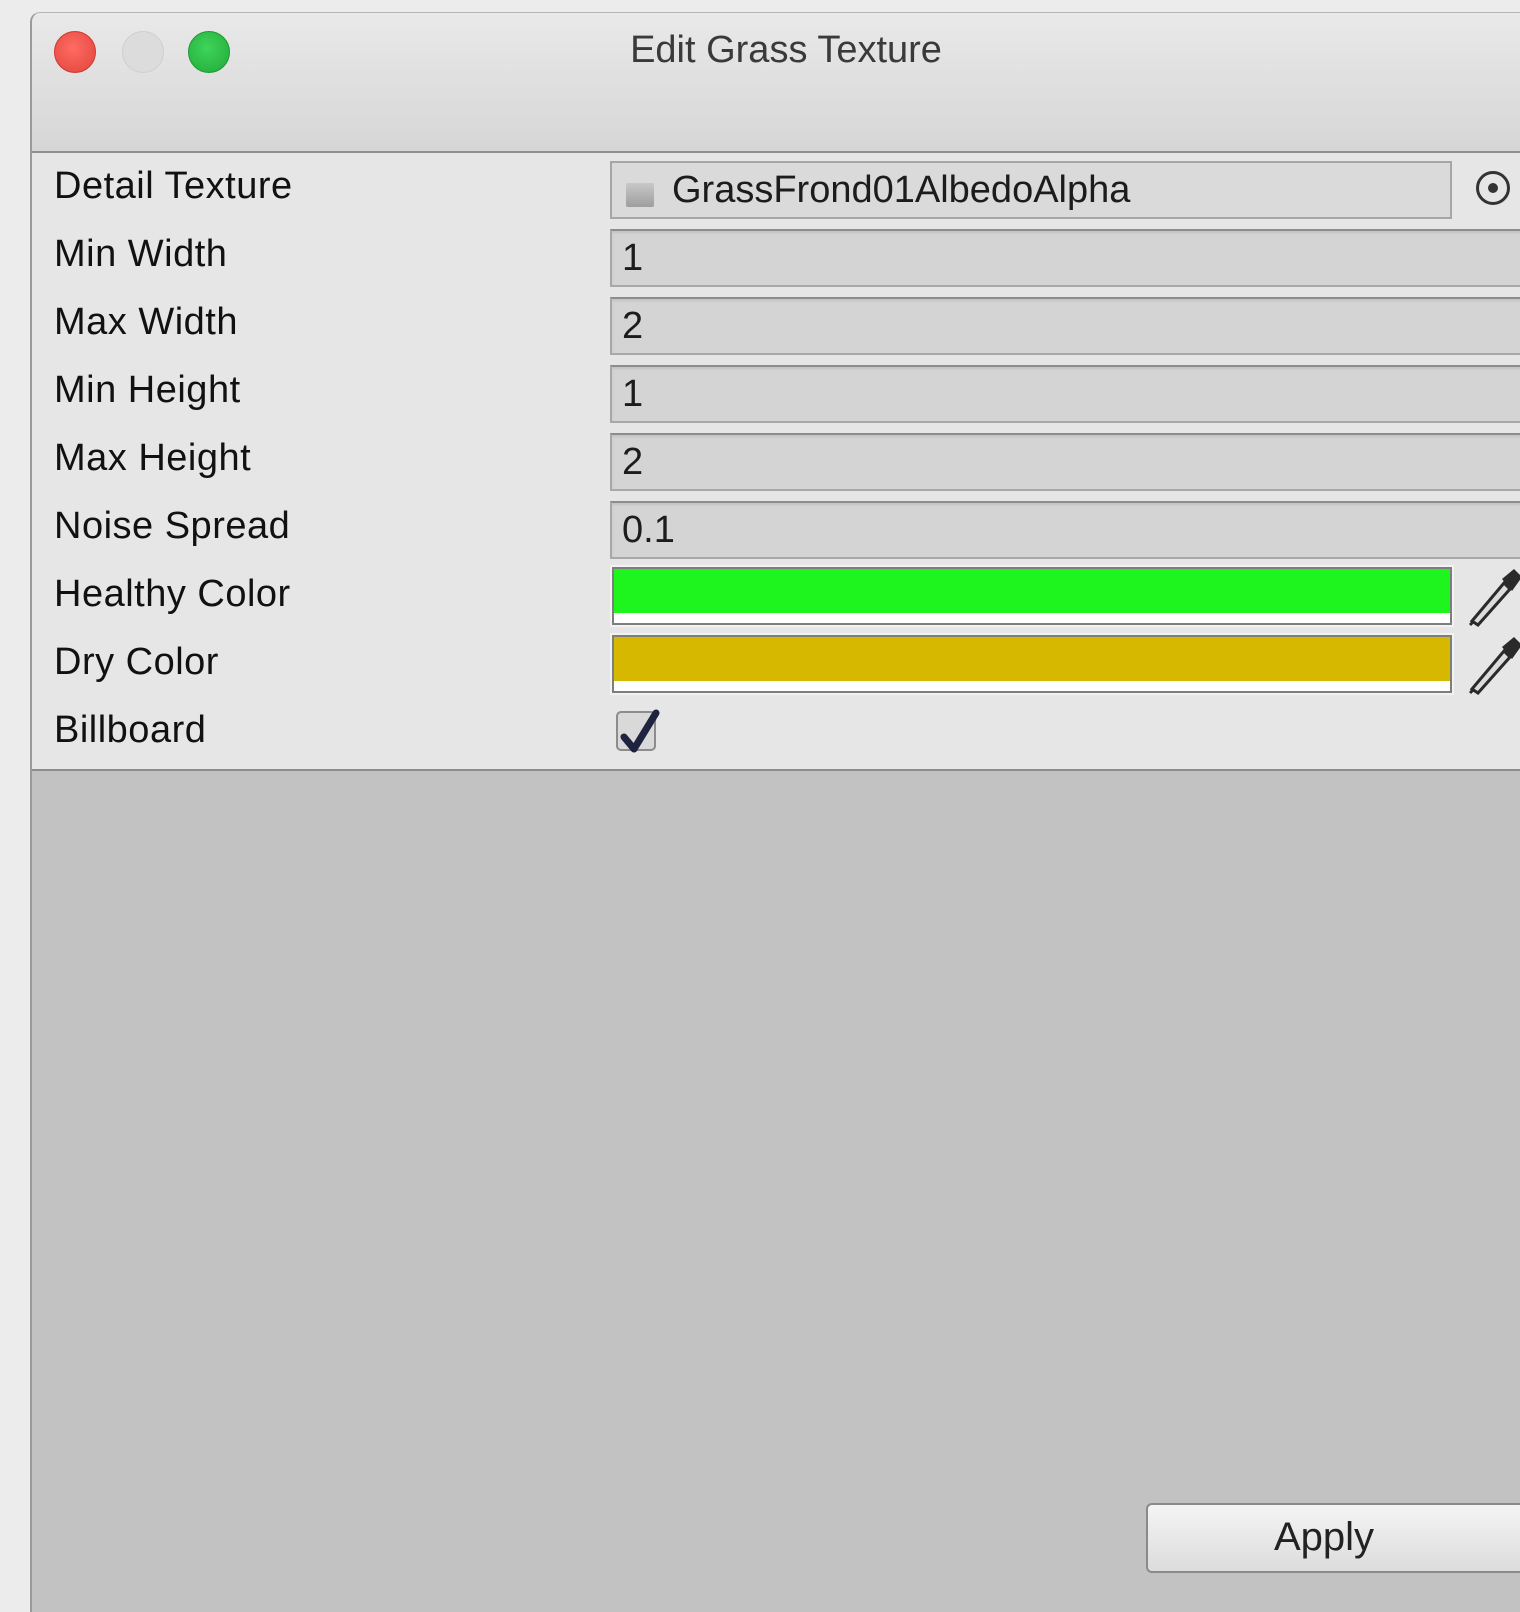 The width and height of the screenshot is (1520, 1612). What do you see at coordinates (173, 186) in the screenshot?
I see `detail-texture-label: Detail Texture` at bounding box center [173, 186].